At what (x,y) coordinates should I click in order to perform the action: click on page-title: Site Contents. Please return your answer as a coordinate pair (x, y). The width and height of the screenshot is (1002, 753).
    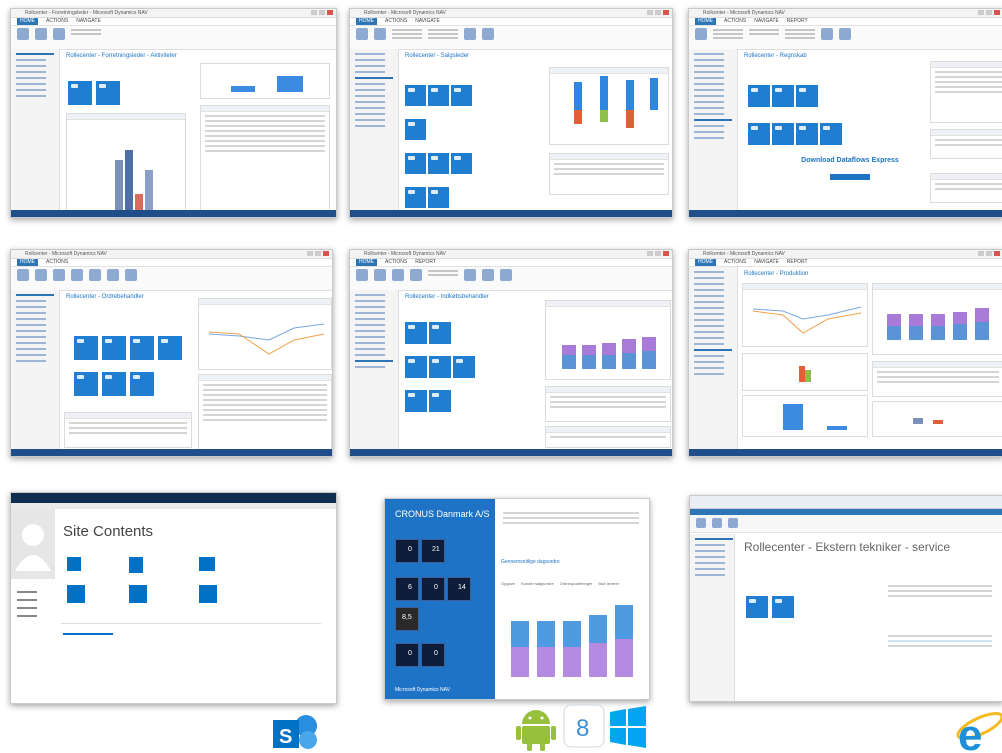
    Looking at the image, I should click on (108, 531).